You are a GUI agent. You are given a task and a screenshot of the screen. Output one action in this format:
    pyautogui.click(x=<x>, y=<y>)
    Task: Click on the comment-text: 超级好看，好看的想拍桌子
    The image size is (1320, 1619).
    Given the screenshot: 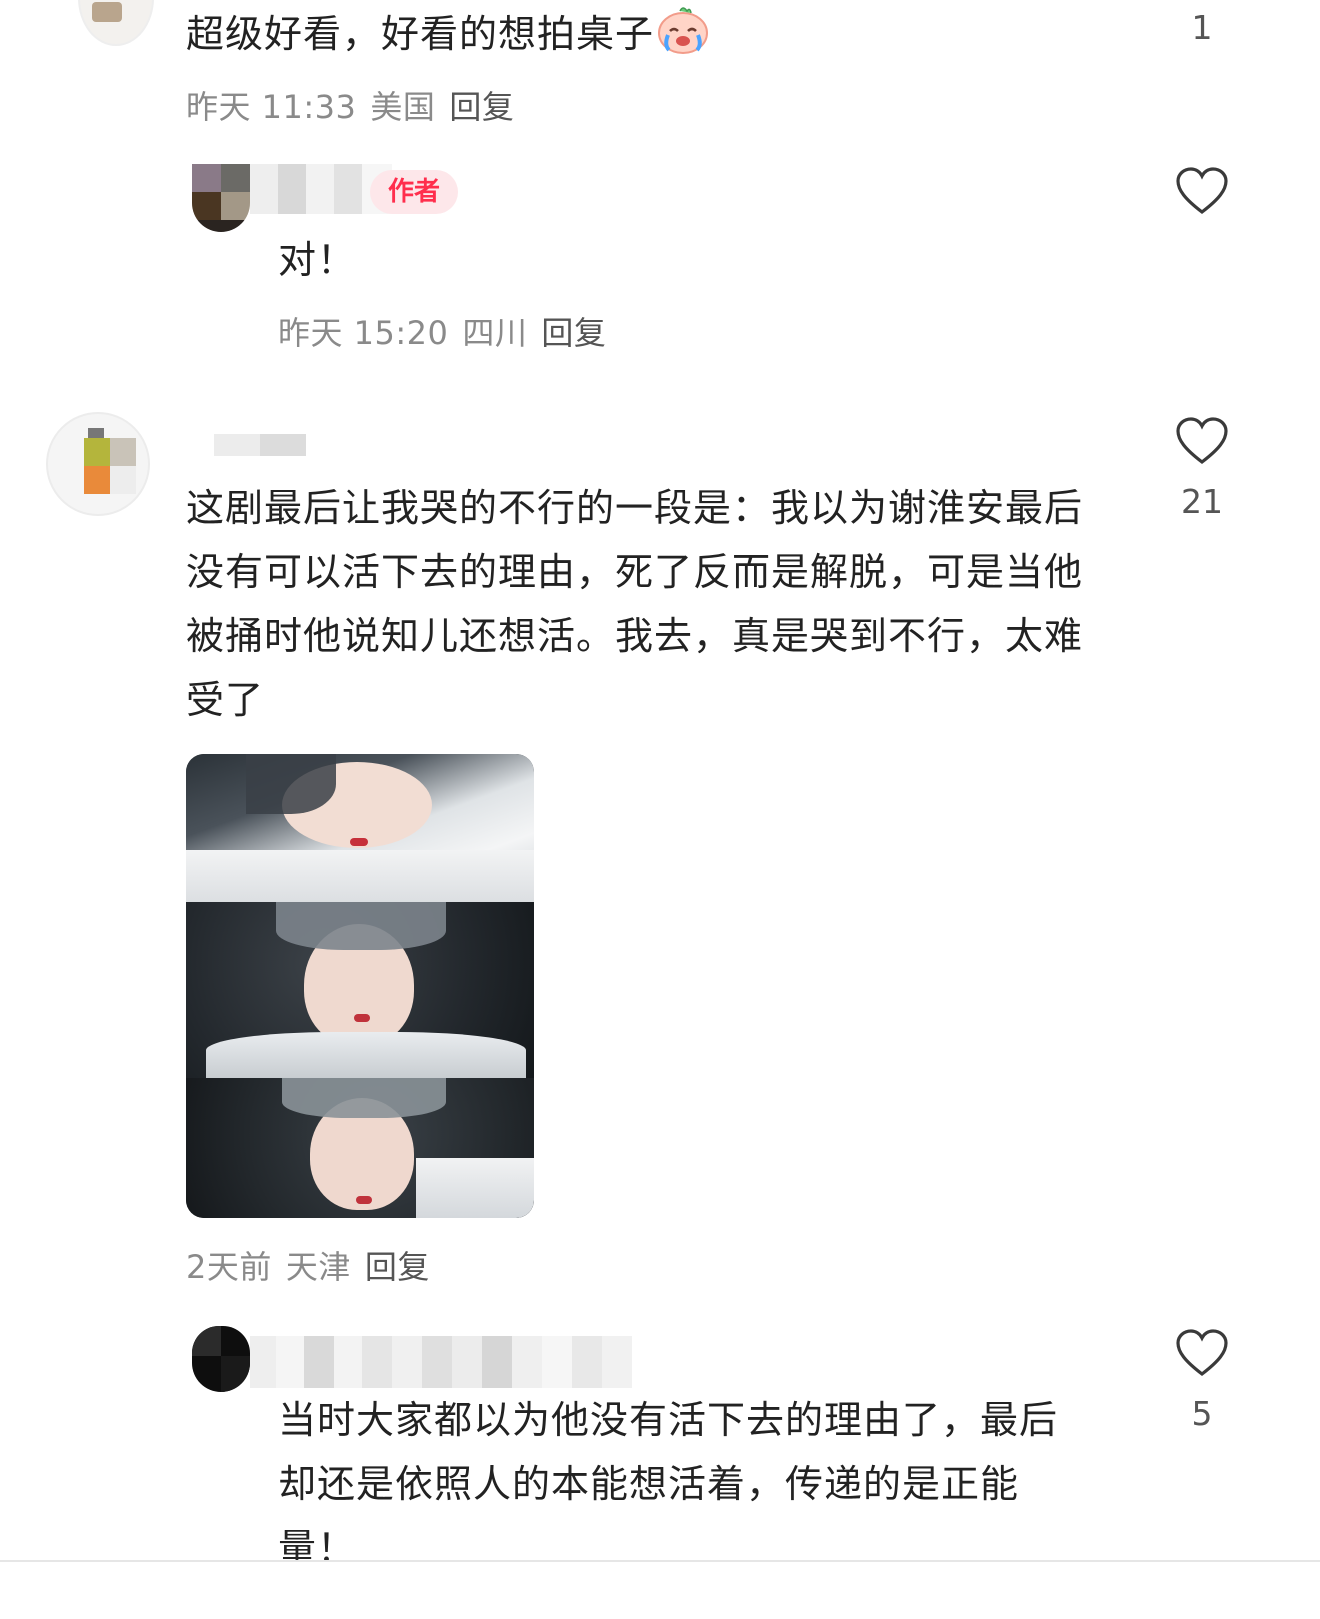 What is the action you would take?
    pyautogui.click(x=448, y=39)
    